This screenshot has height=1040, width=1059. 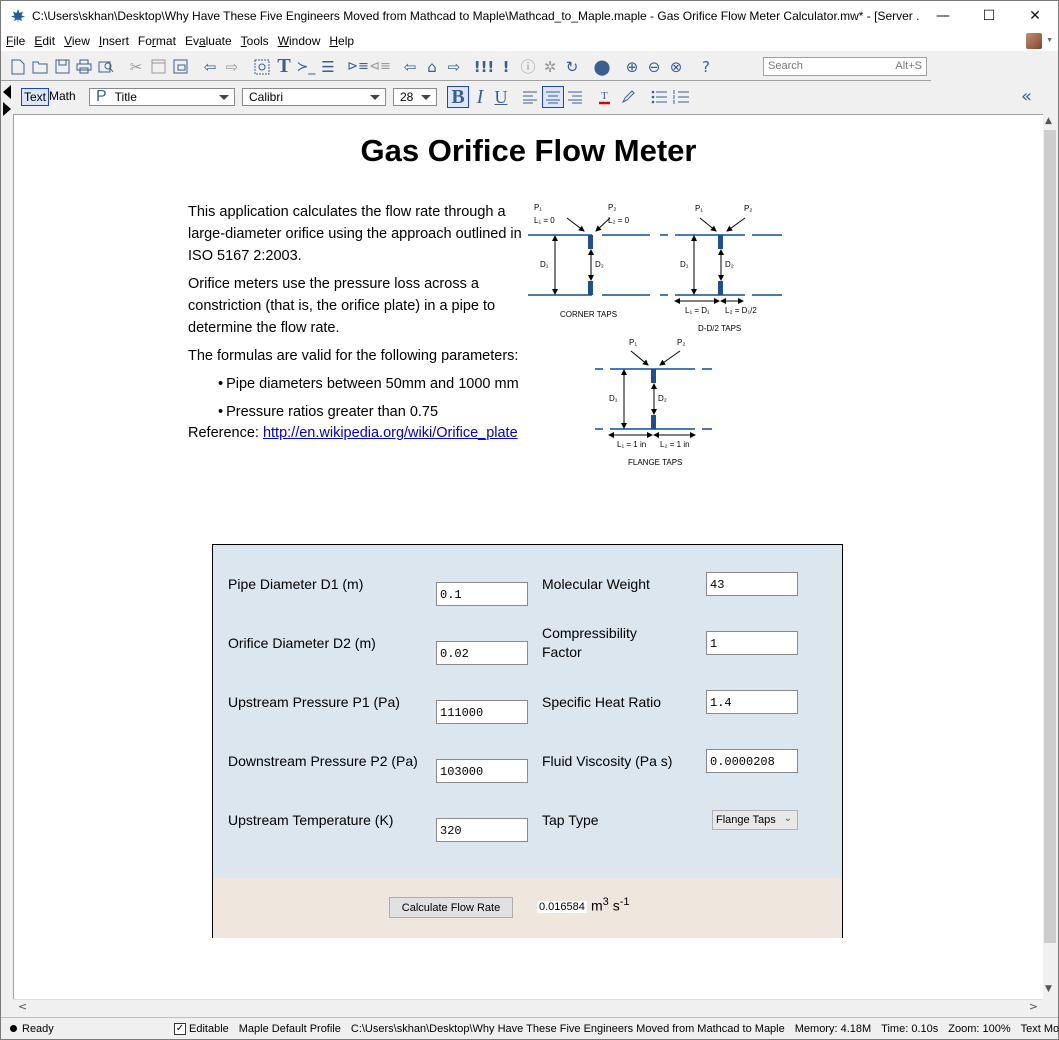 What do you see at coordinates (458, 97) in the screenshot?
I see `bold-button: B` at bounding box center [458, 97].